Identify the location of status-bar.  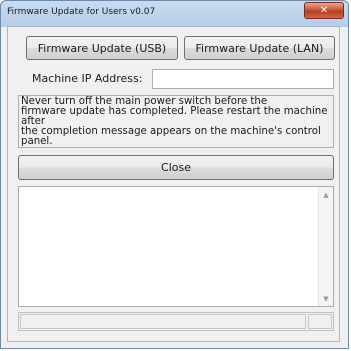
(176, 321).